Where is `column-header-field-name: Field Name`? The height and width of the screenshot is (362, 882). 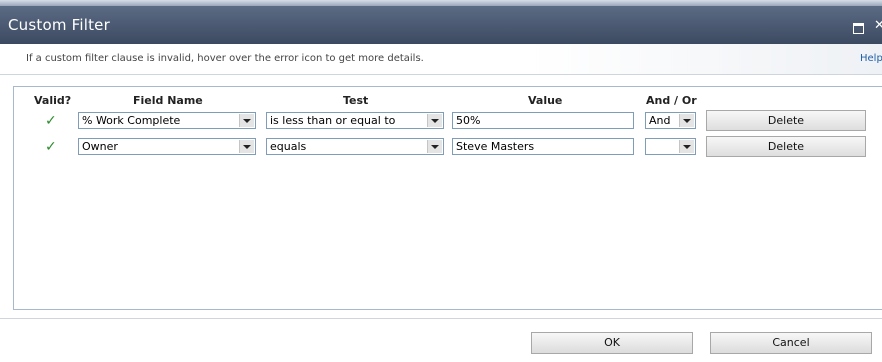
column-header-field-name: Field Name is located at coordinates (168, 100).